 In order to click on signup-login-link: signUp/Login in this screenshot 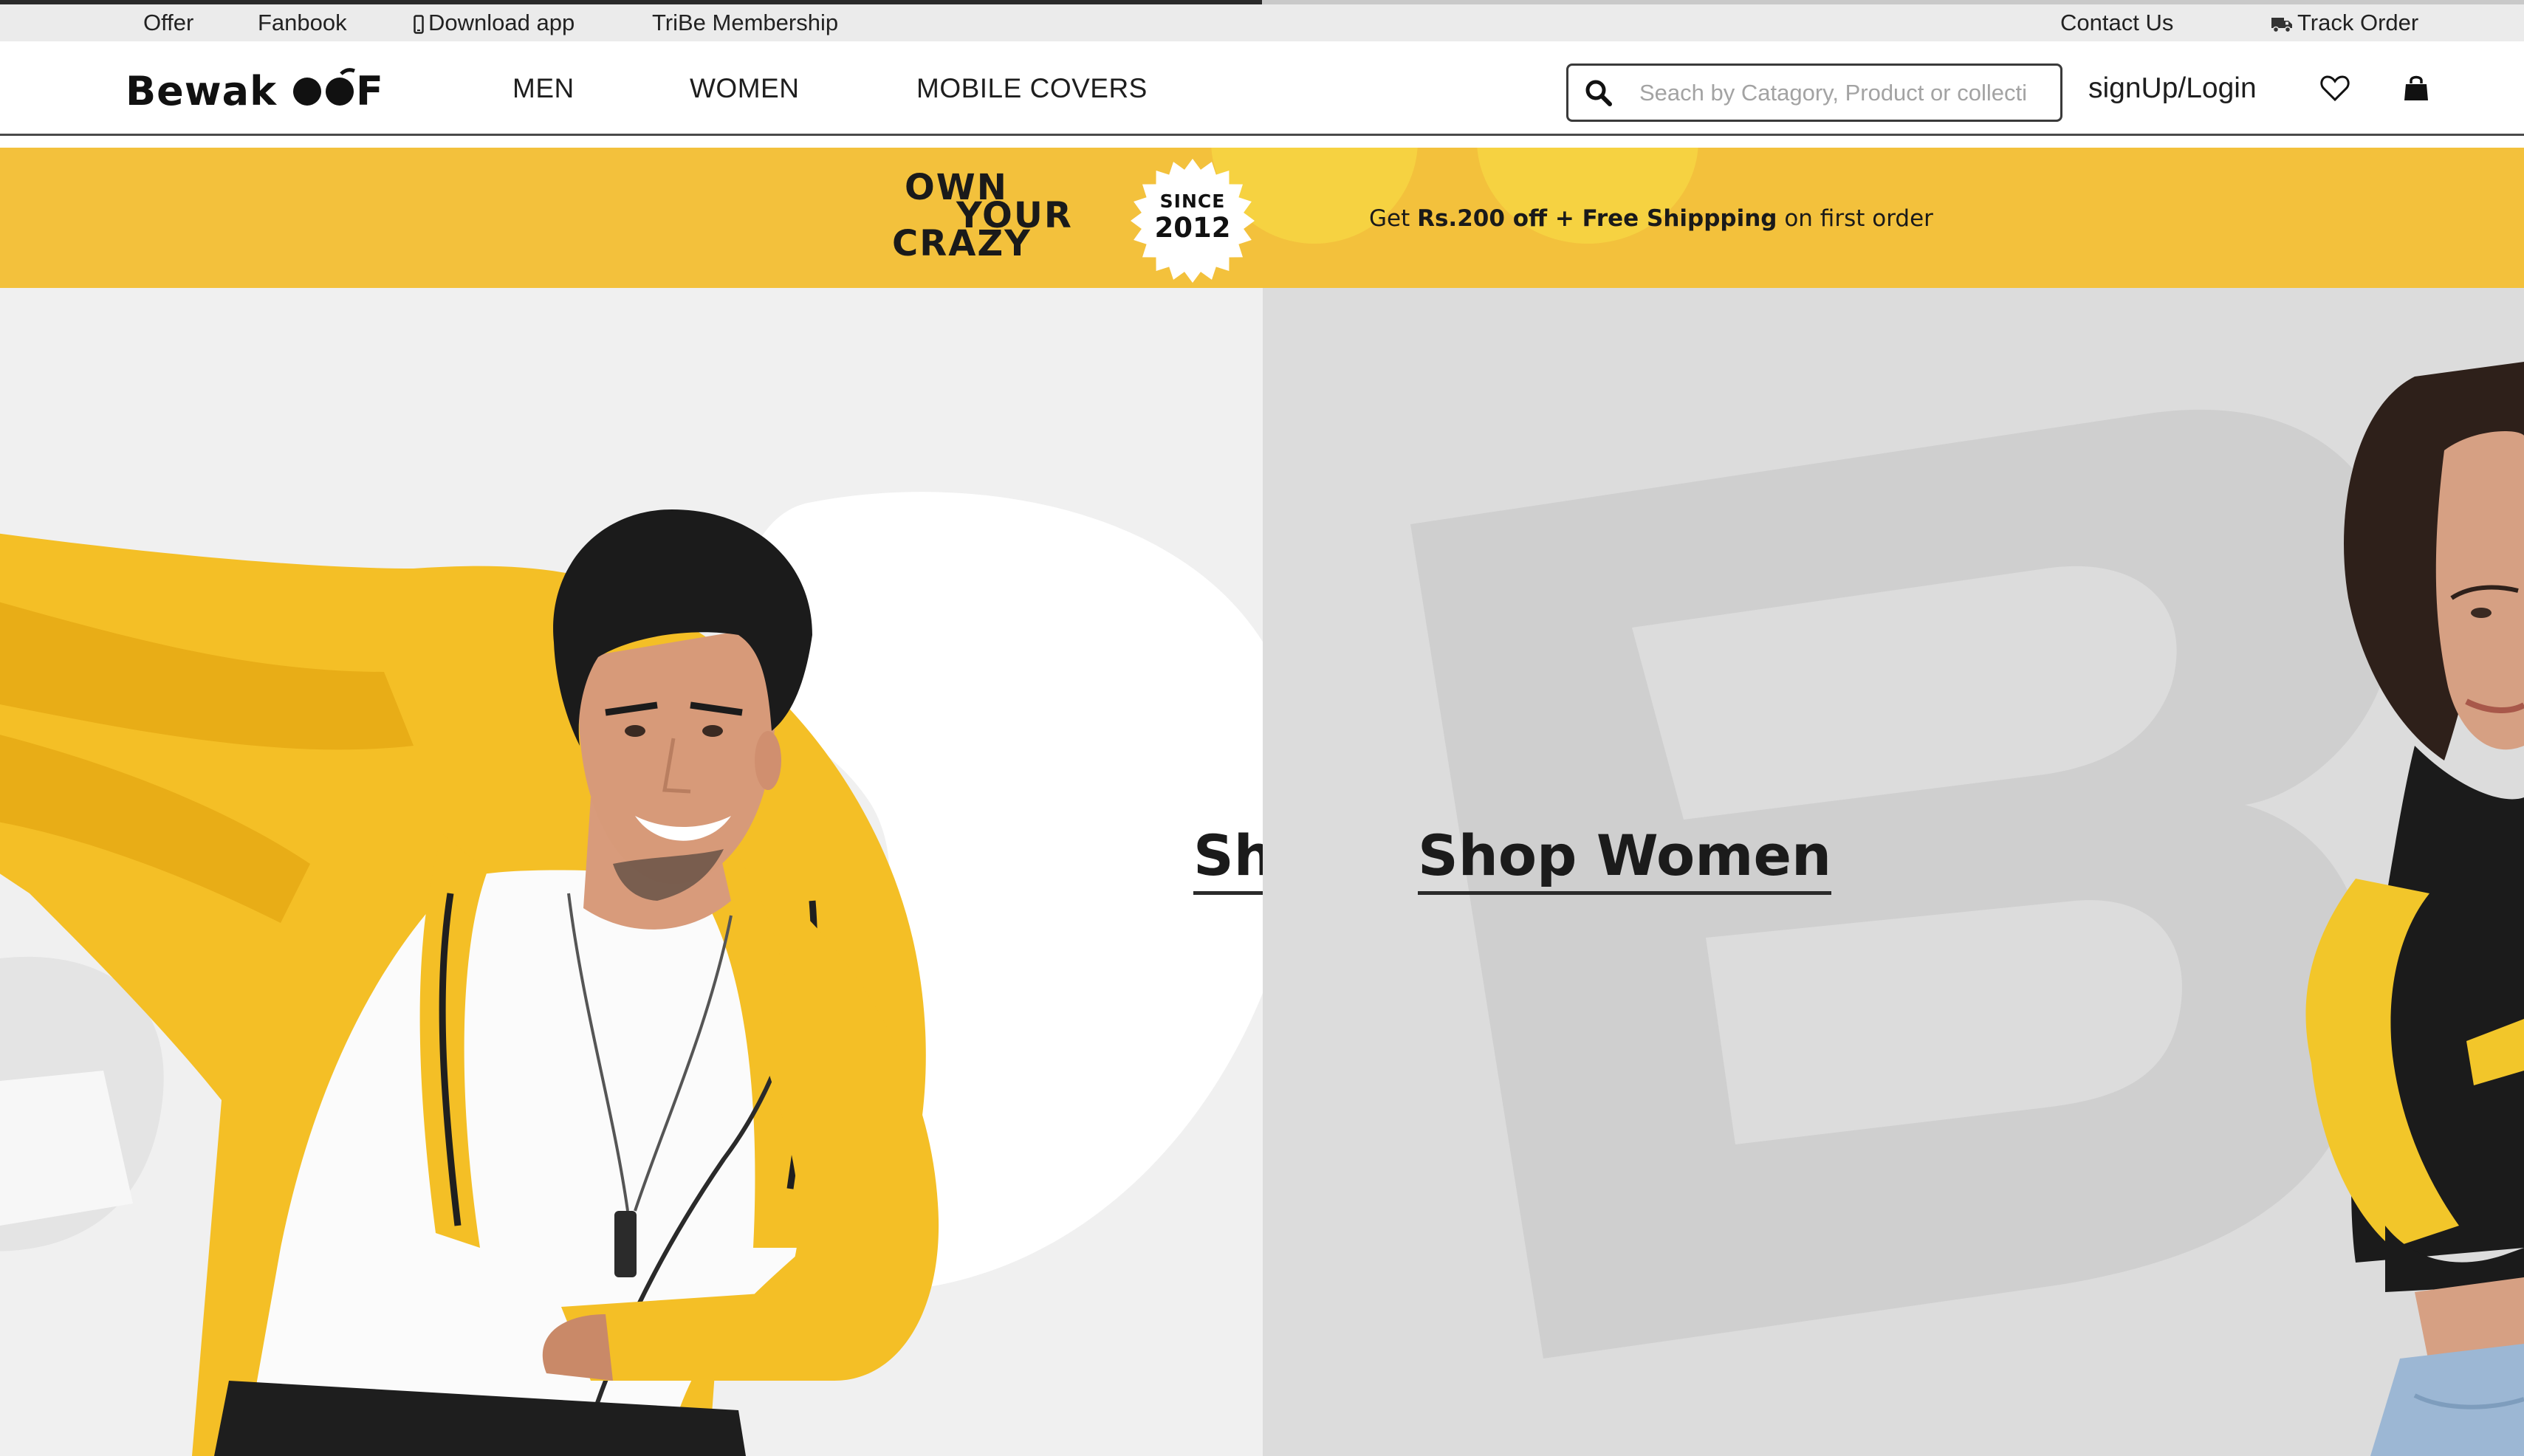, I will do `click(2172, 89)`.